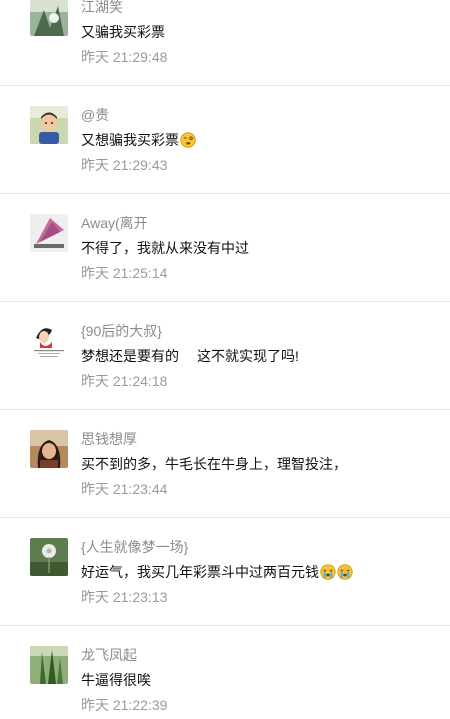  I want to click on comment-text: 又骗我买彩票, so click(123, 32).